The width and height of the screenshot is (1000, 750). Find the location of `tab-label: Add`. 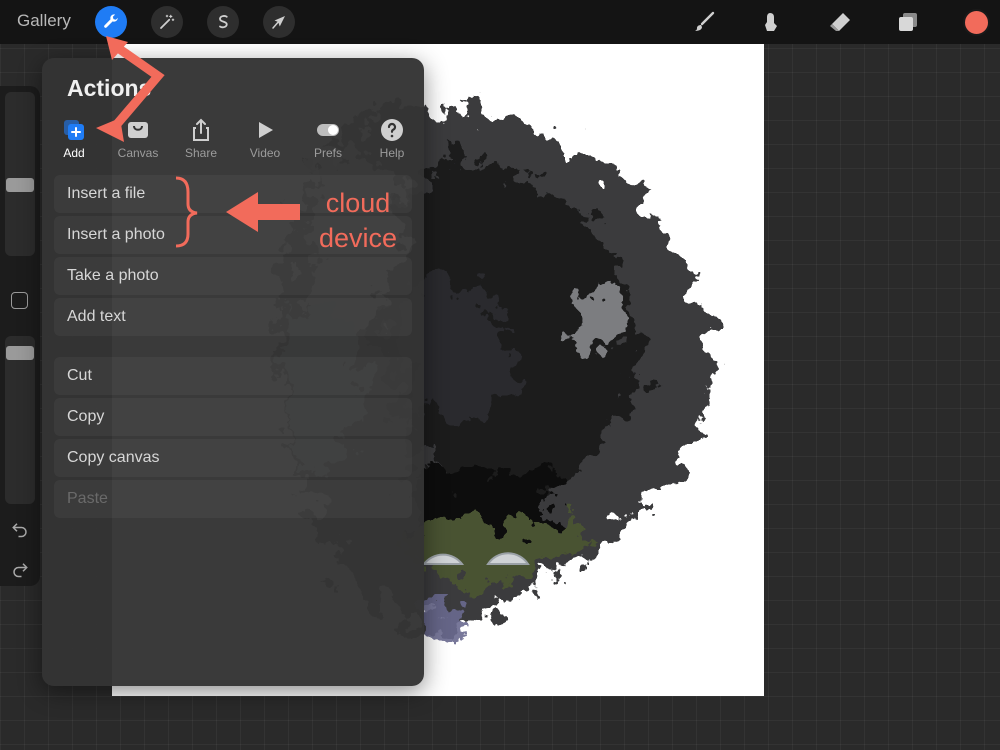

tab-label: Add is located at coordinates (74, 153).